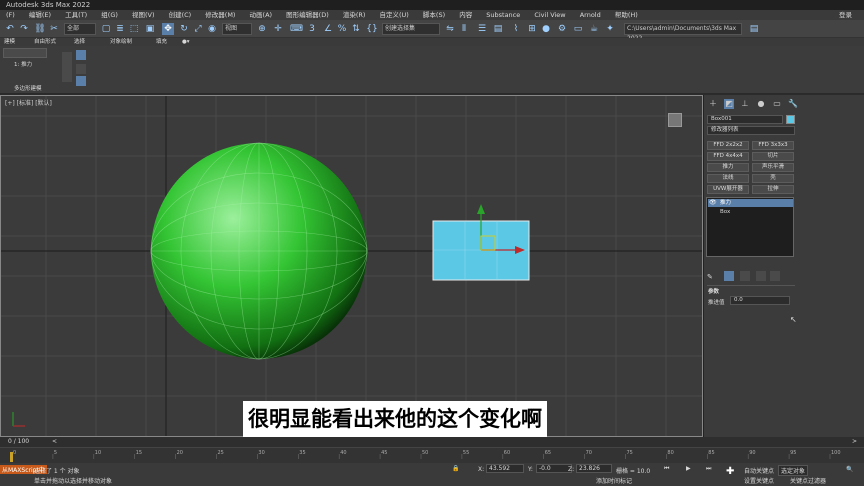 The height and width of the screenshot is (486, 864). I want to click on configure-sets-icon, so click(775, 276).